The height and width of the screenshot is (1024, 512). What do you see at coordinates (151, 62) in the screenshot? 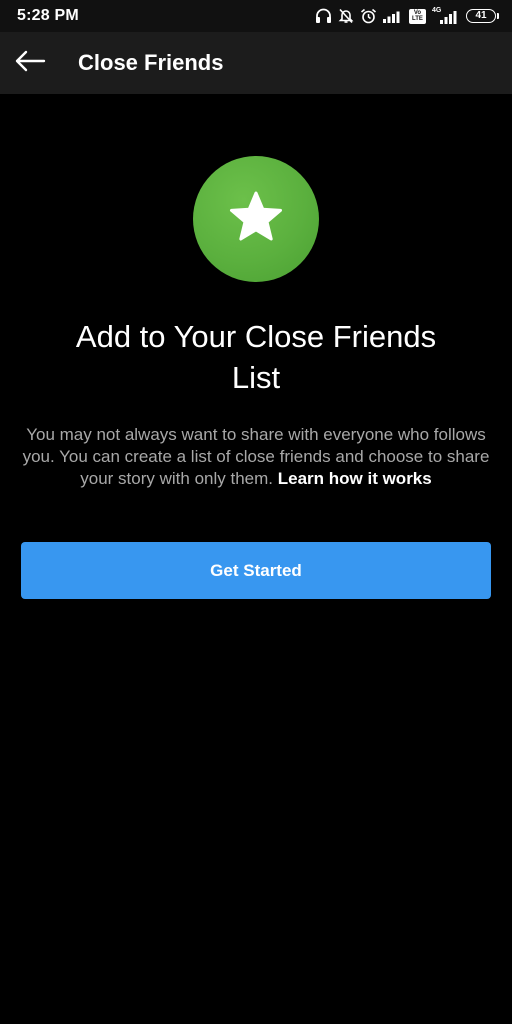
I see `page-title: Close Friends` at bounding box center [151, 62].